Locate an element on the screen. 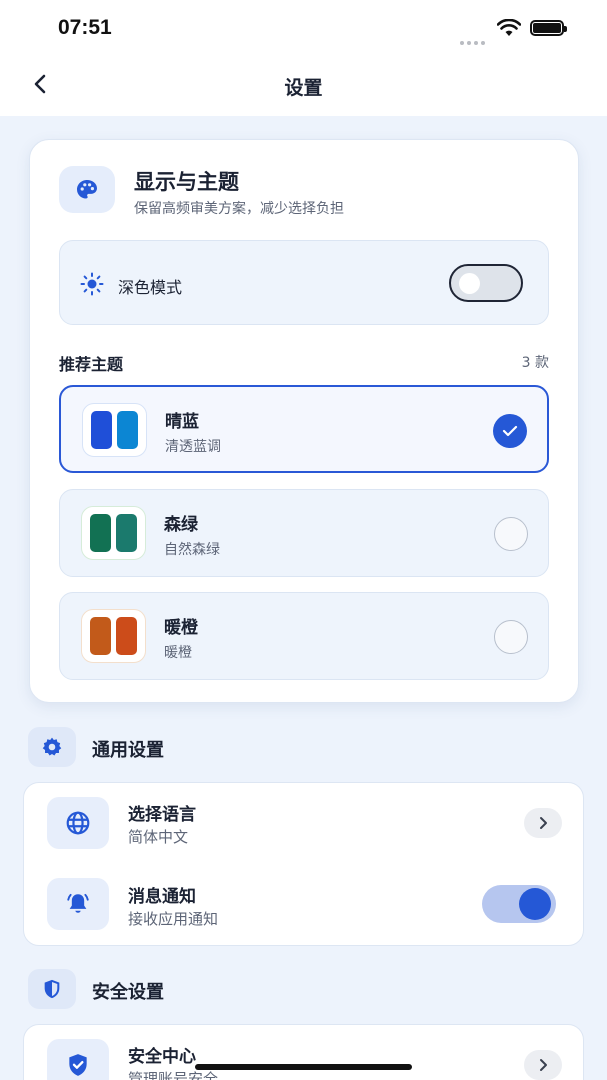 This screenshot has width=607, height=1080. item-title: 选择语言 is located at coordinates (162, 815).